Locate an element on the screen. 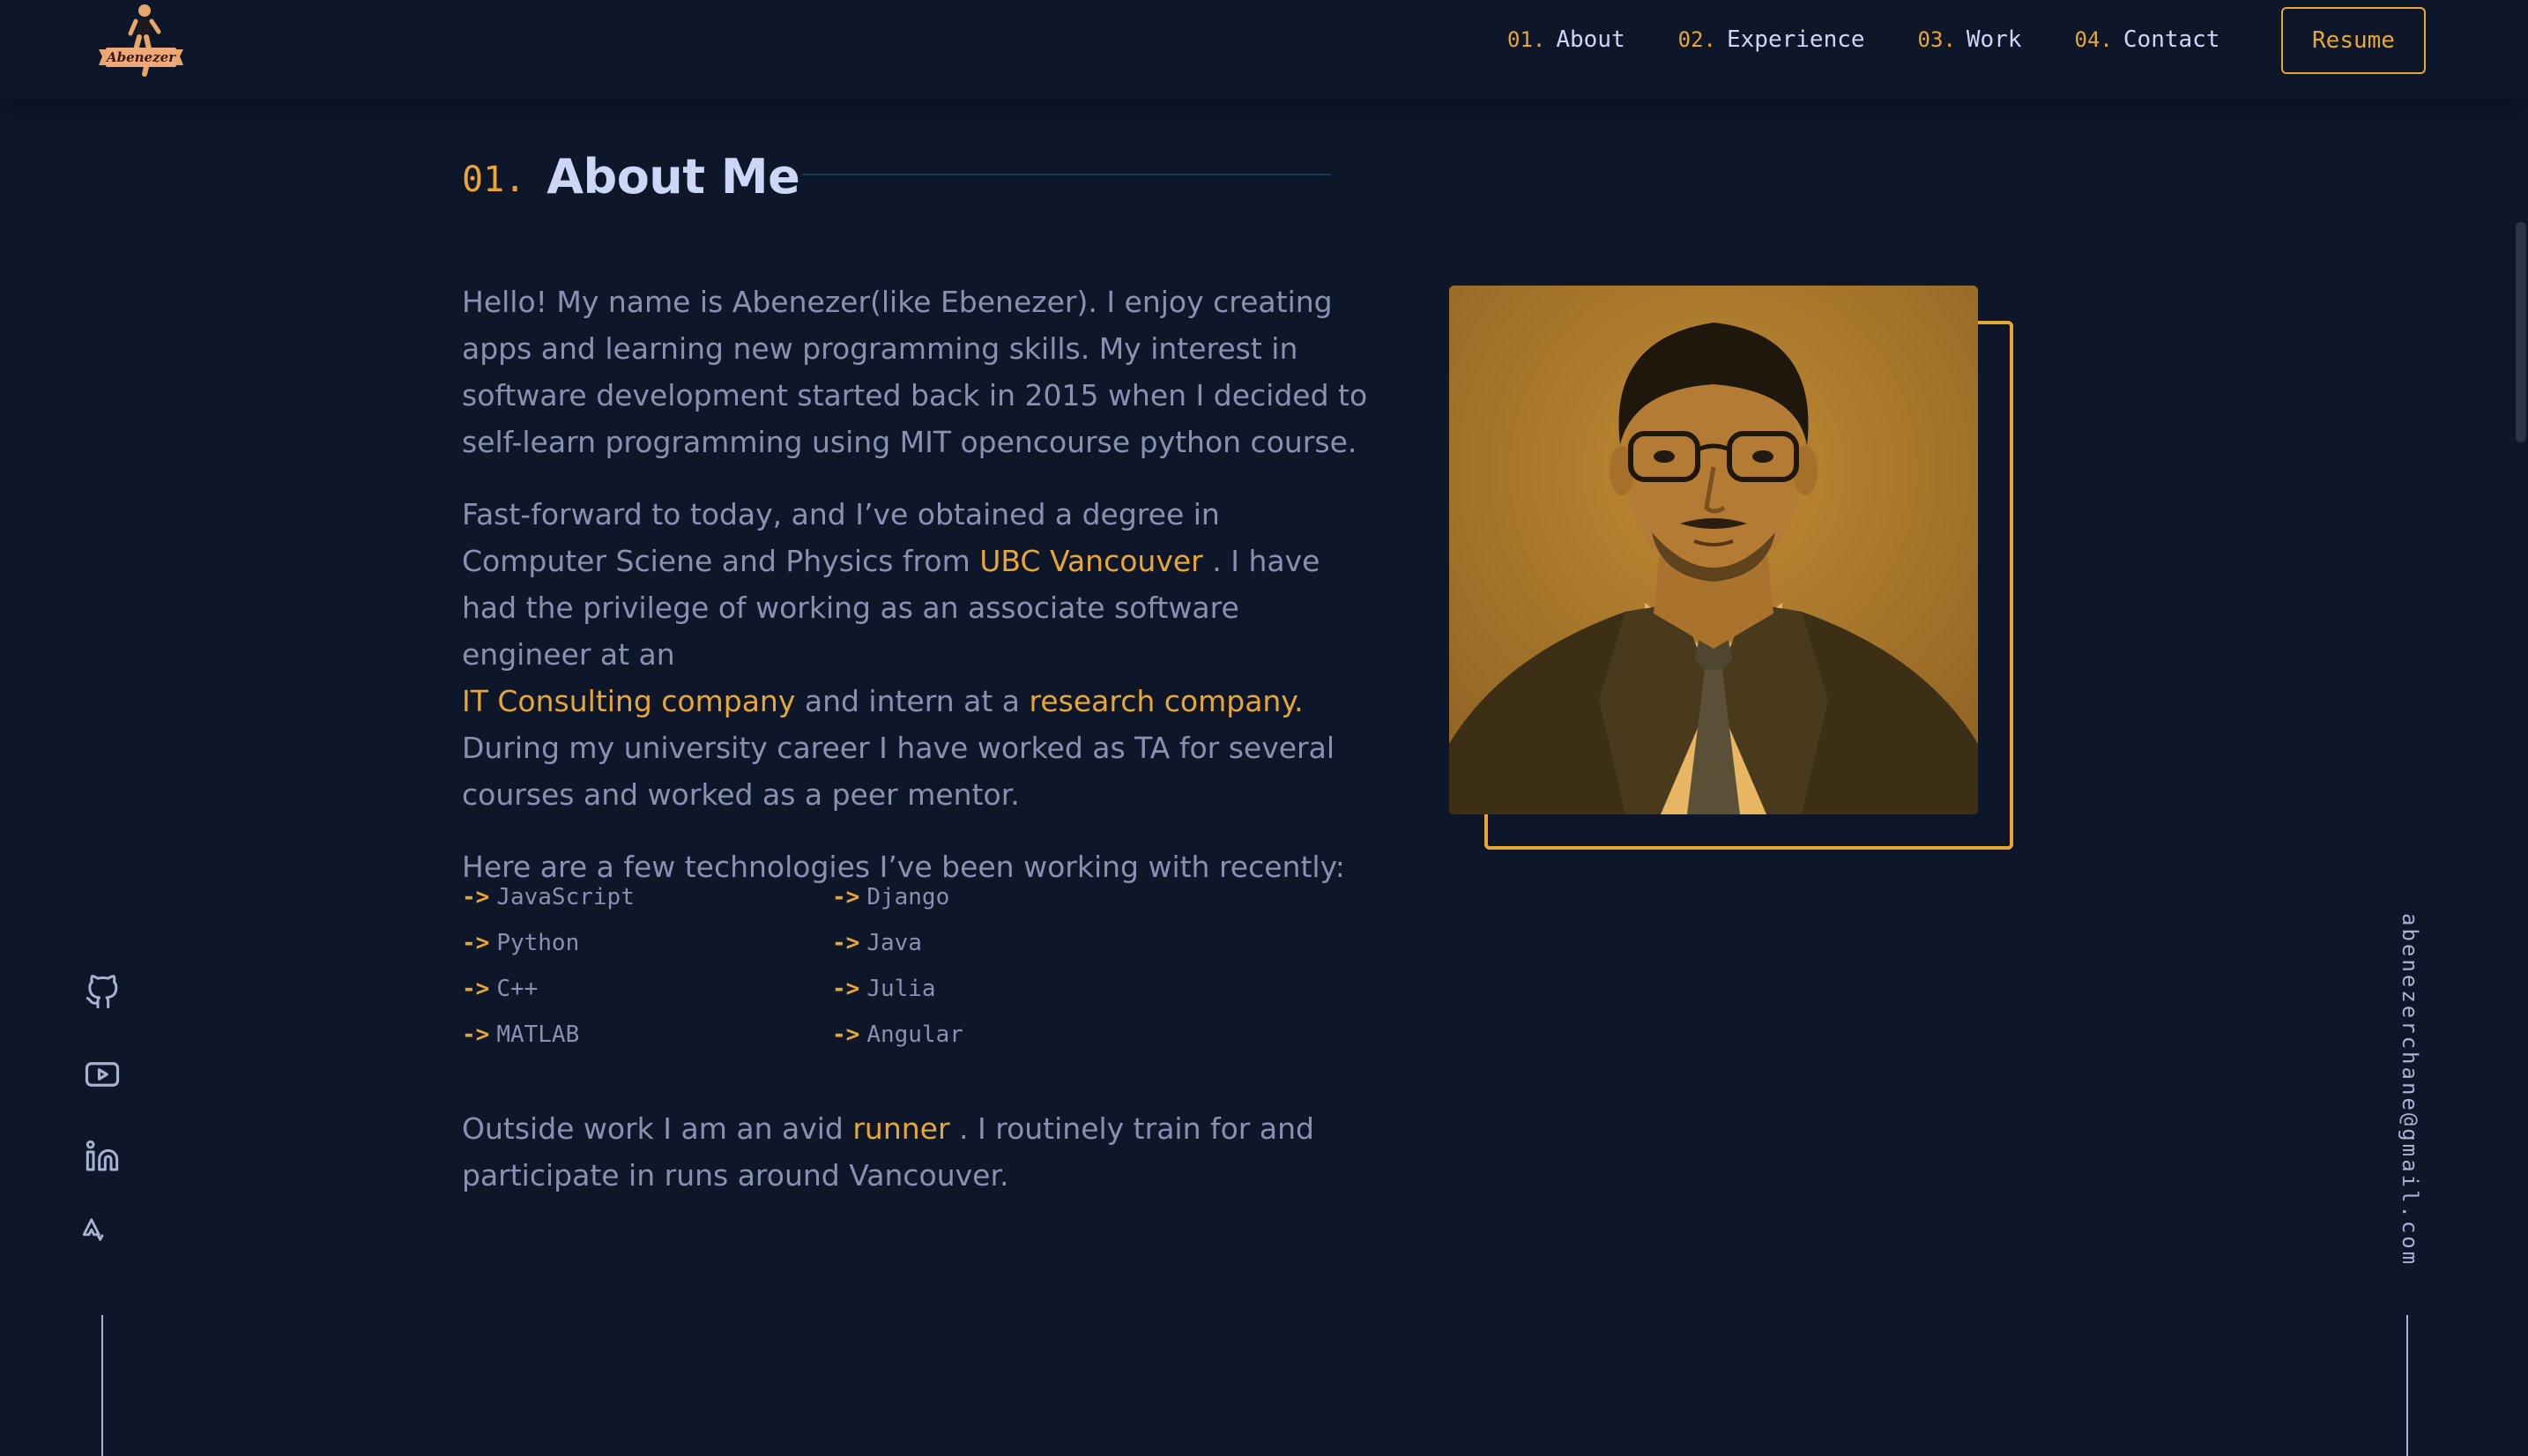  nav-number: 04. is located at coordinates (2093, 39).